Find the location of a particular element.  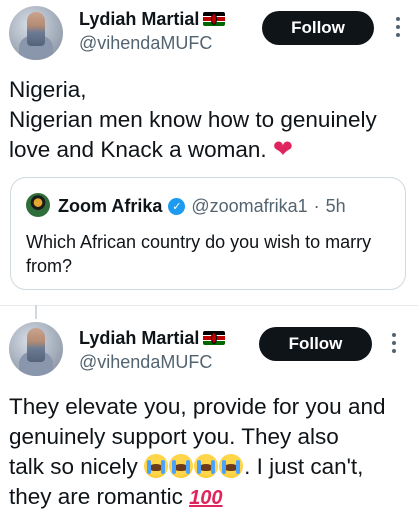

tweet-text-line: genuinely support you. They also is located at coordinates (174, 436).